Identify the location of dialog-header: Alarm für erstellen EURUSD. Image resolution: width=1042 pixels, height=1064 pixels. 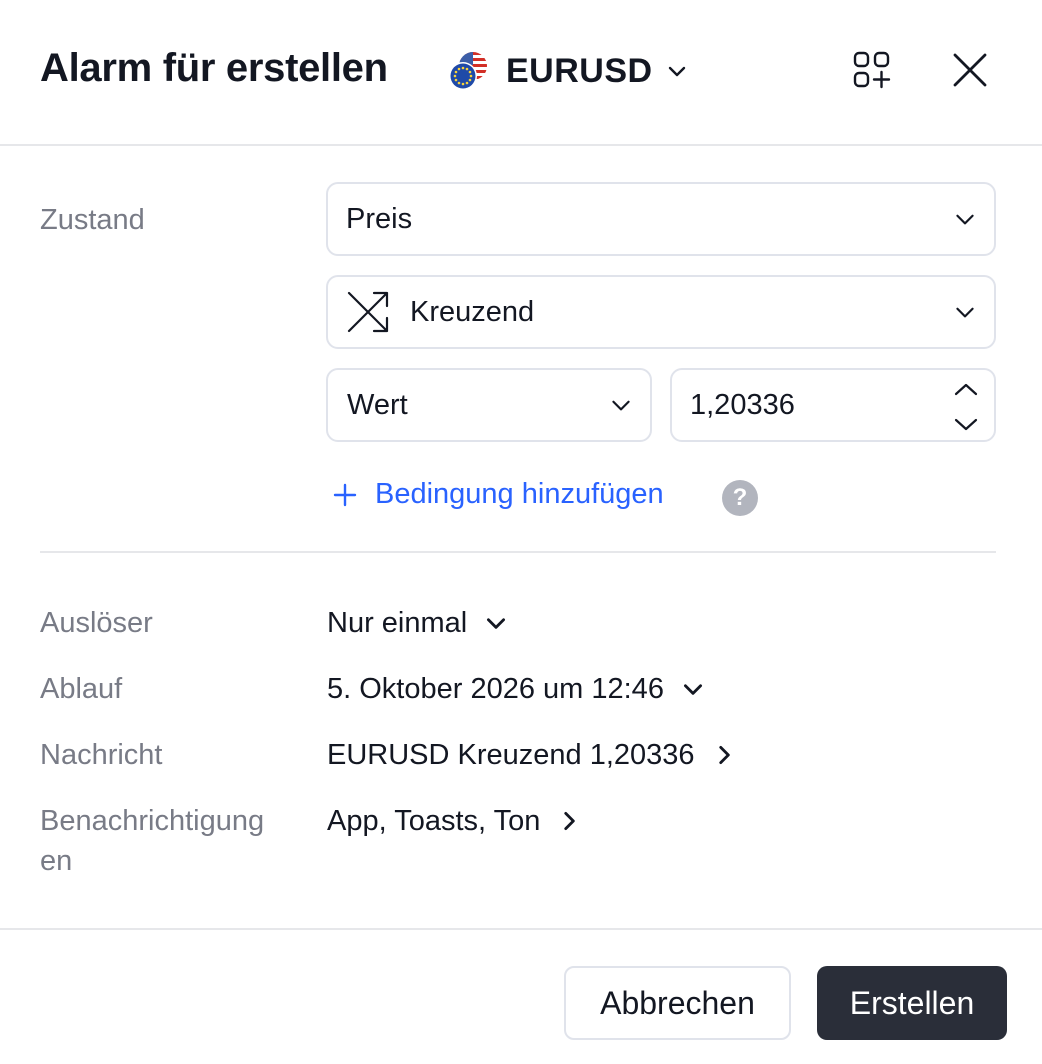
(521, 73).